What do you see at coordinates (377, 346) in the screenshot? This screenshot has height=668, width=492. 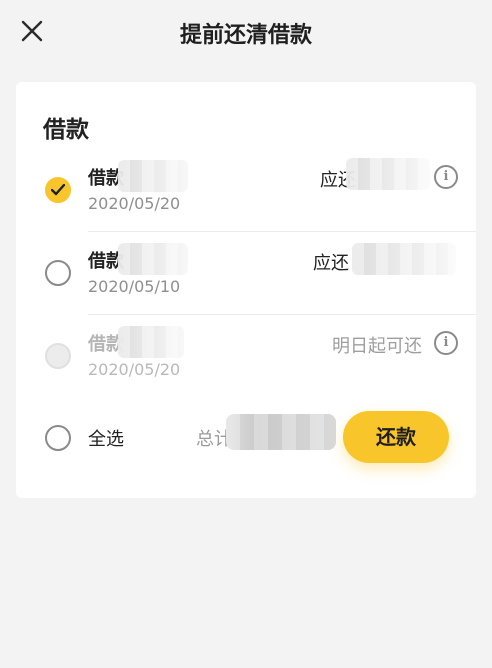 I see `available-tomorrow-label: 明日起可还` at bounding box center [377, 346].